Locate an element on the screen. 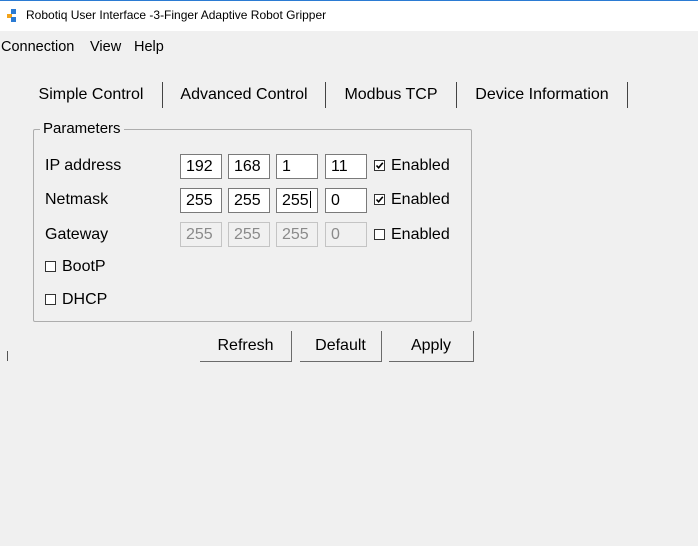 This screenshot has width=698, height=546. gateway-octet-4-value: 0 is located at coordinates (335, 234).